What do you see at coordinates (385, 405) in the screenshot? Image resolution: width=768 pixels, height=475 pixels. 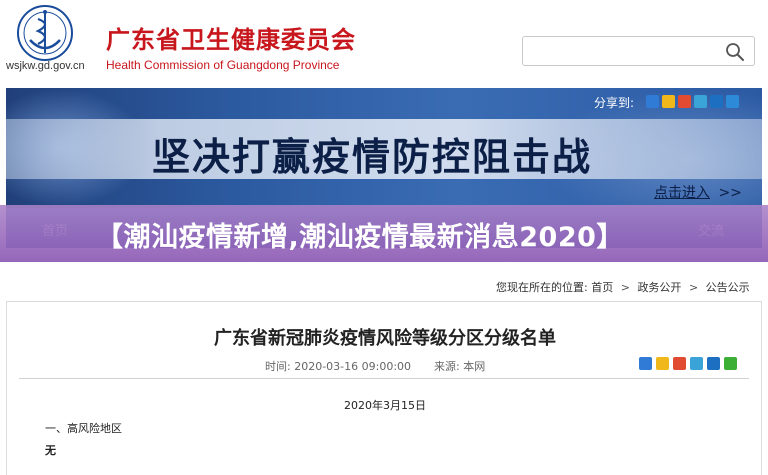 I see `article-date: 2020年3月15日` at bounding box center [385, 405].